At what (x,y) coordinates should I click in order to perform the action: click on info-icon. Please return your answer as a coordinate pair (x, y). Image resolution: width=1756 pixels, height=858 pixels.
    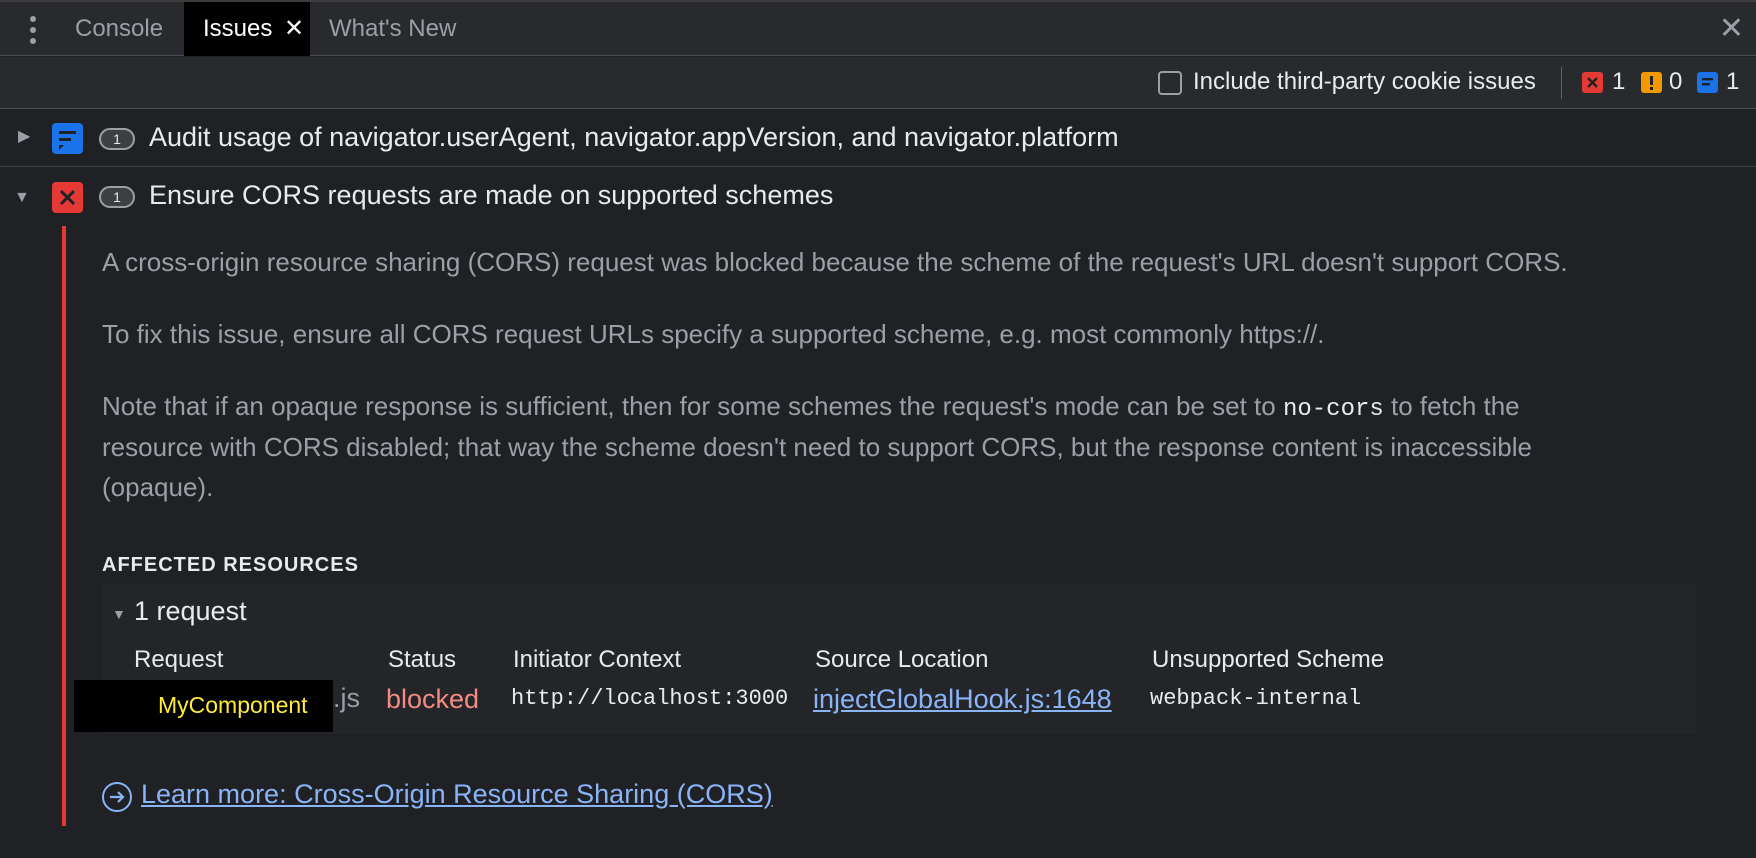
    Looking at the image, I should click on (67, 138).